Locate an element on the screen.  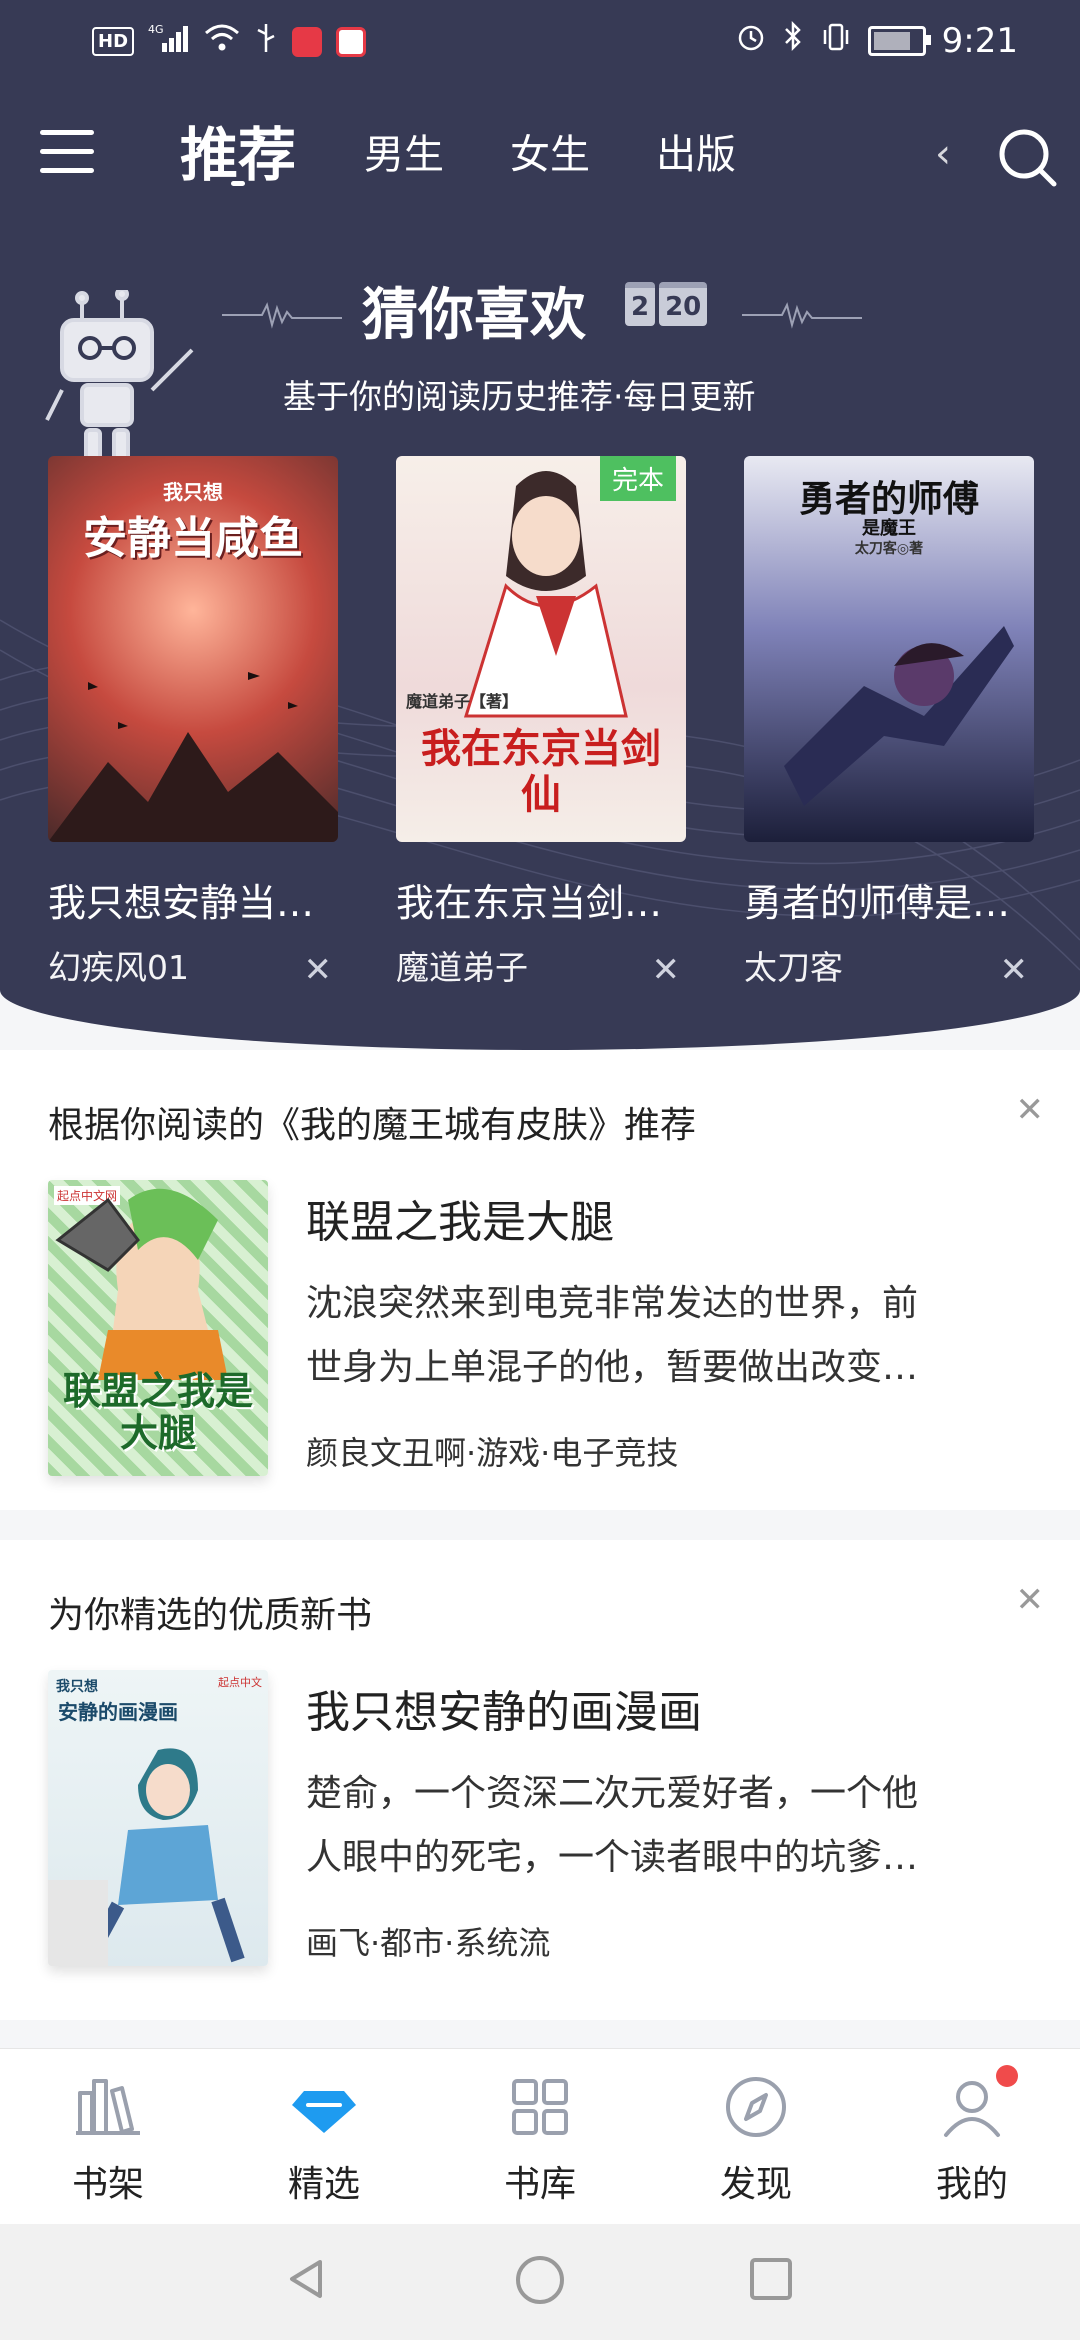
robot-mascot-icon is located at coordinates (119, 381).